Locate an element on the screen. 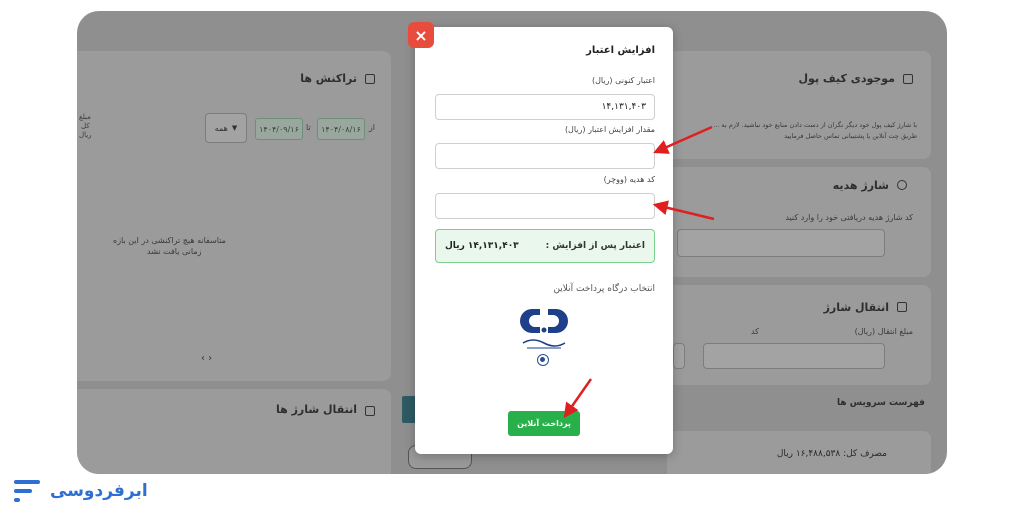 The width and height of the screenshot is (1024, 515). gateway-radio is located at coordinates (543, 360).